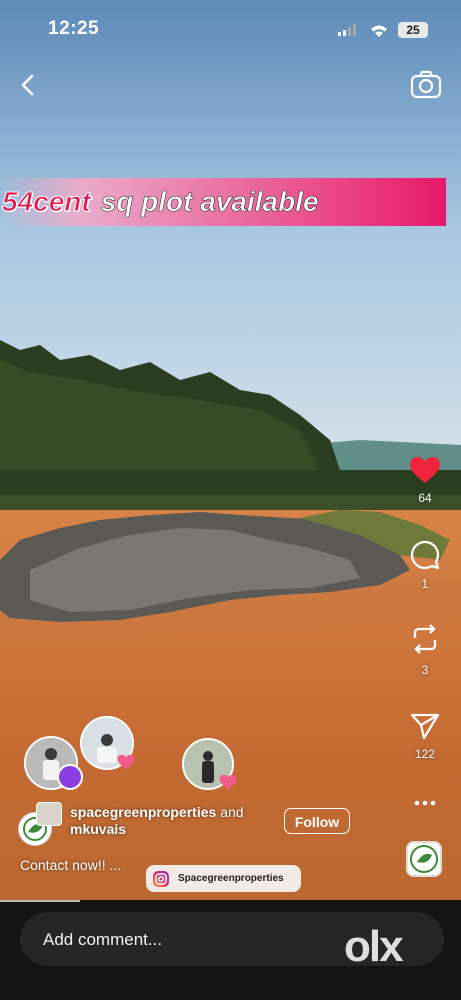 The image size is (461, 1000). I want to click on follow-button: Follow, so click(317, 821).